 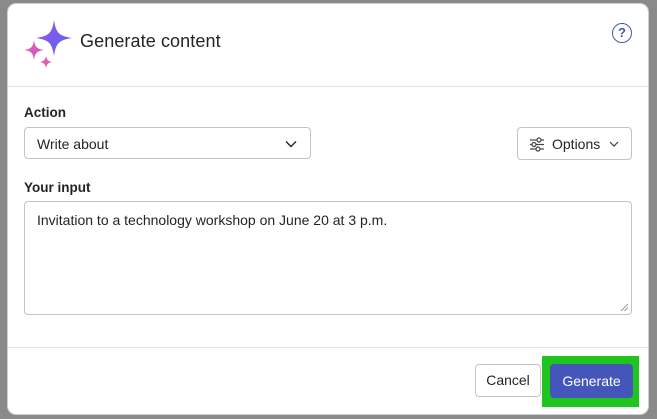 What do you see at coordinates (57, 187) in the screenshot?
I see `input-label: Your input` at bounding box center [57, 187].